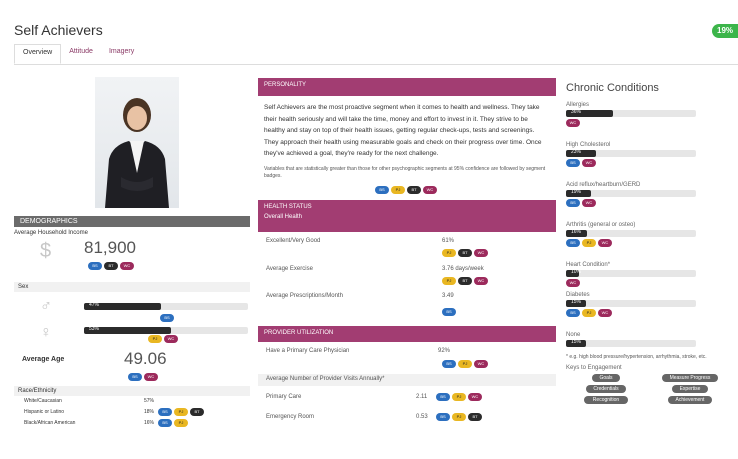 The height and width of the screenshot is (459, 738). I want to click on condition-bar: 15%, so click(631, 303).